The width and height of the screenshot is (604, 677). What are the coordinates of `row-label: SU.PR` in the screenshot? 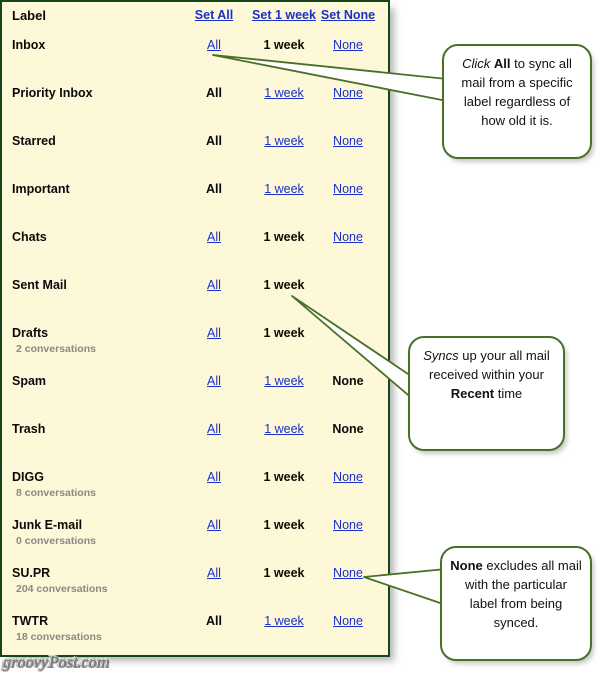 It's located at (31, 573).